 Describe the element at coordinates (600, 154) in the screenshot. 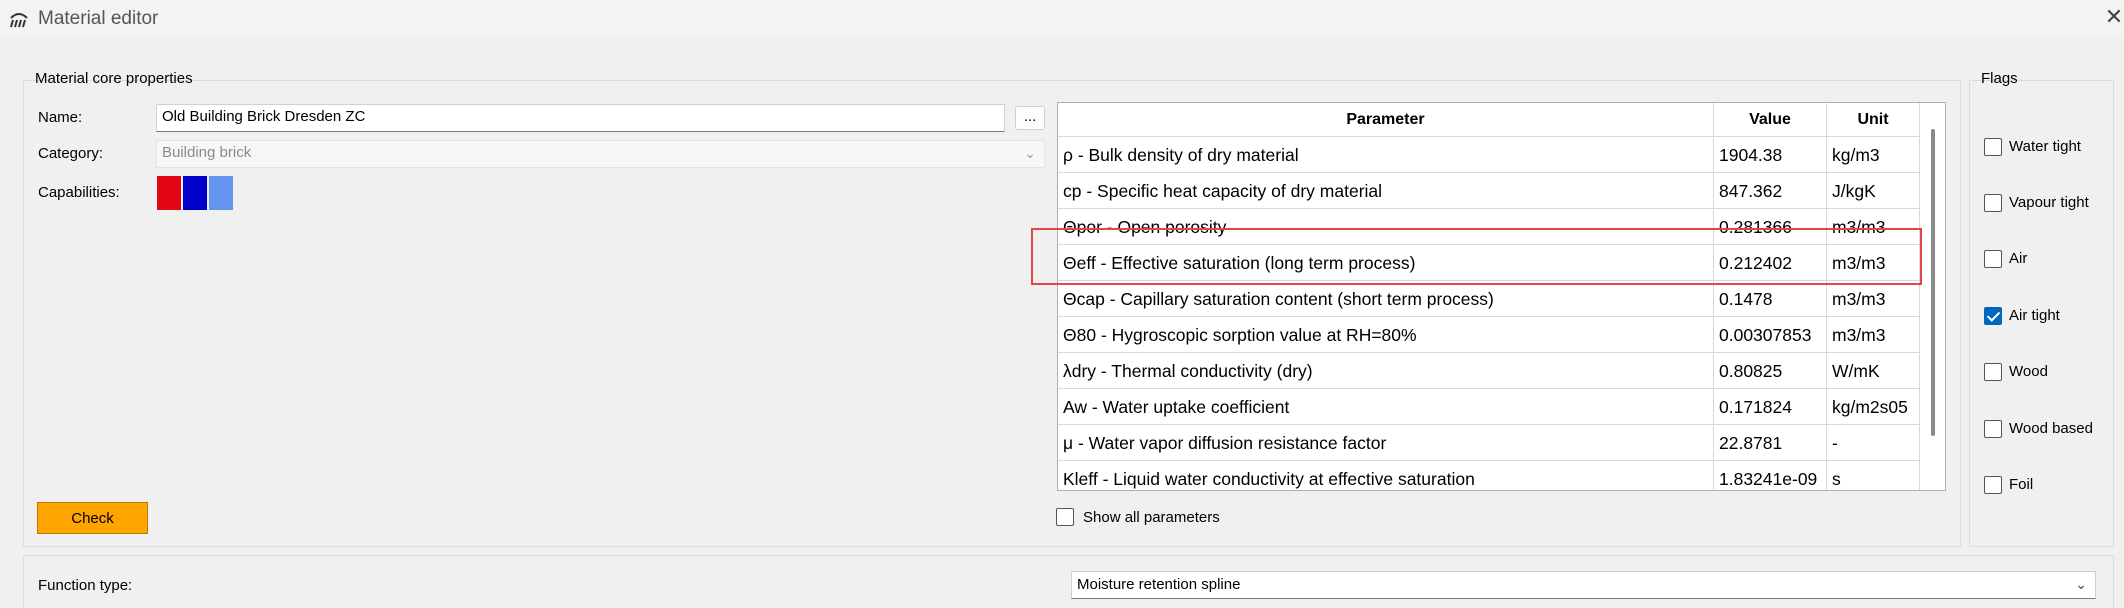

I see `category-select: Building brick ⌄` at that location.